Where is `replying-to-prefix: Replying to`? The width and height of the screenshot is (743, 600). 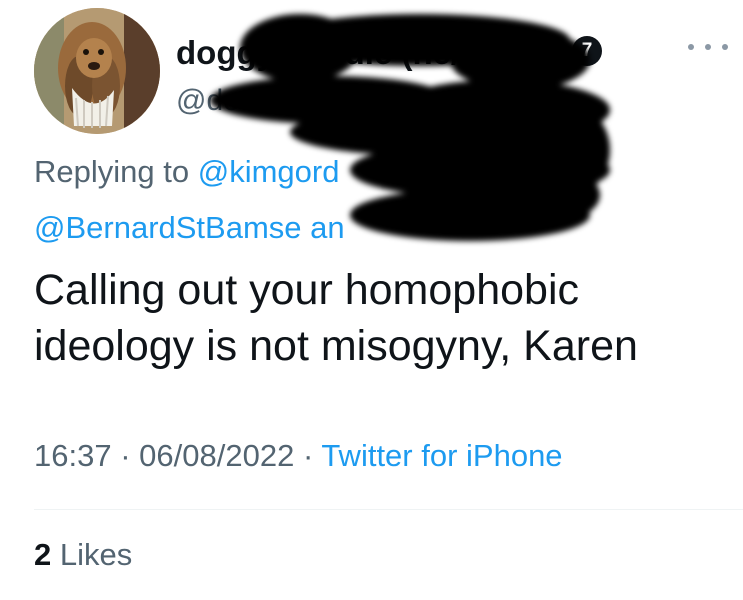
replying-to-prefix: Replying to is located at coordinates (112, 171).